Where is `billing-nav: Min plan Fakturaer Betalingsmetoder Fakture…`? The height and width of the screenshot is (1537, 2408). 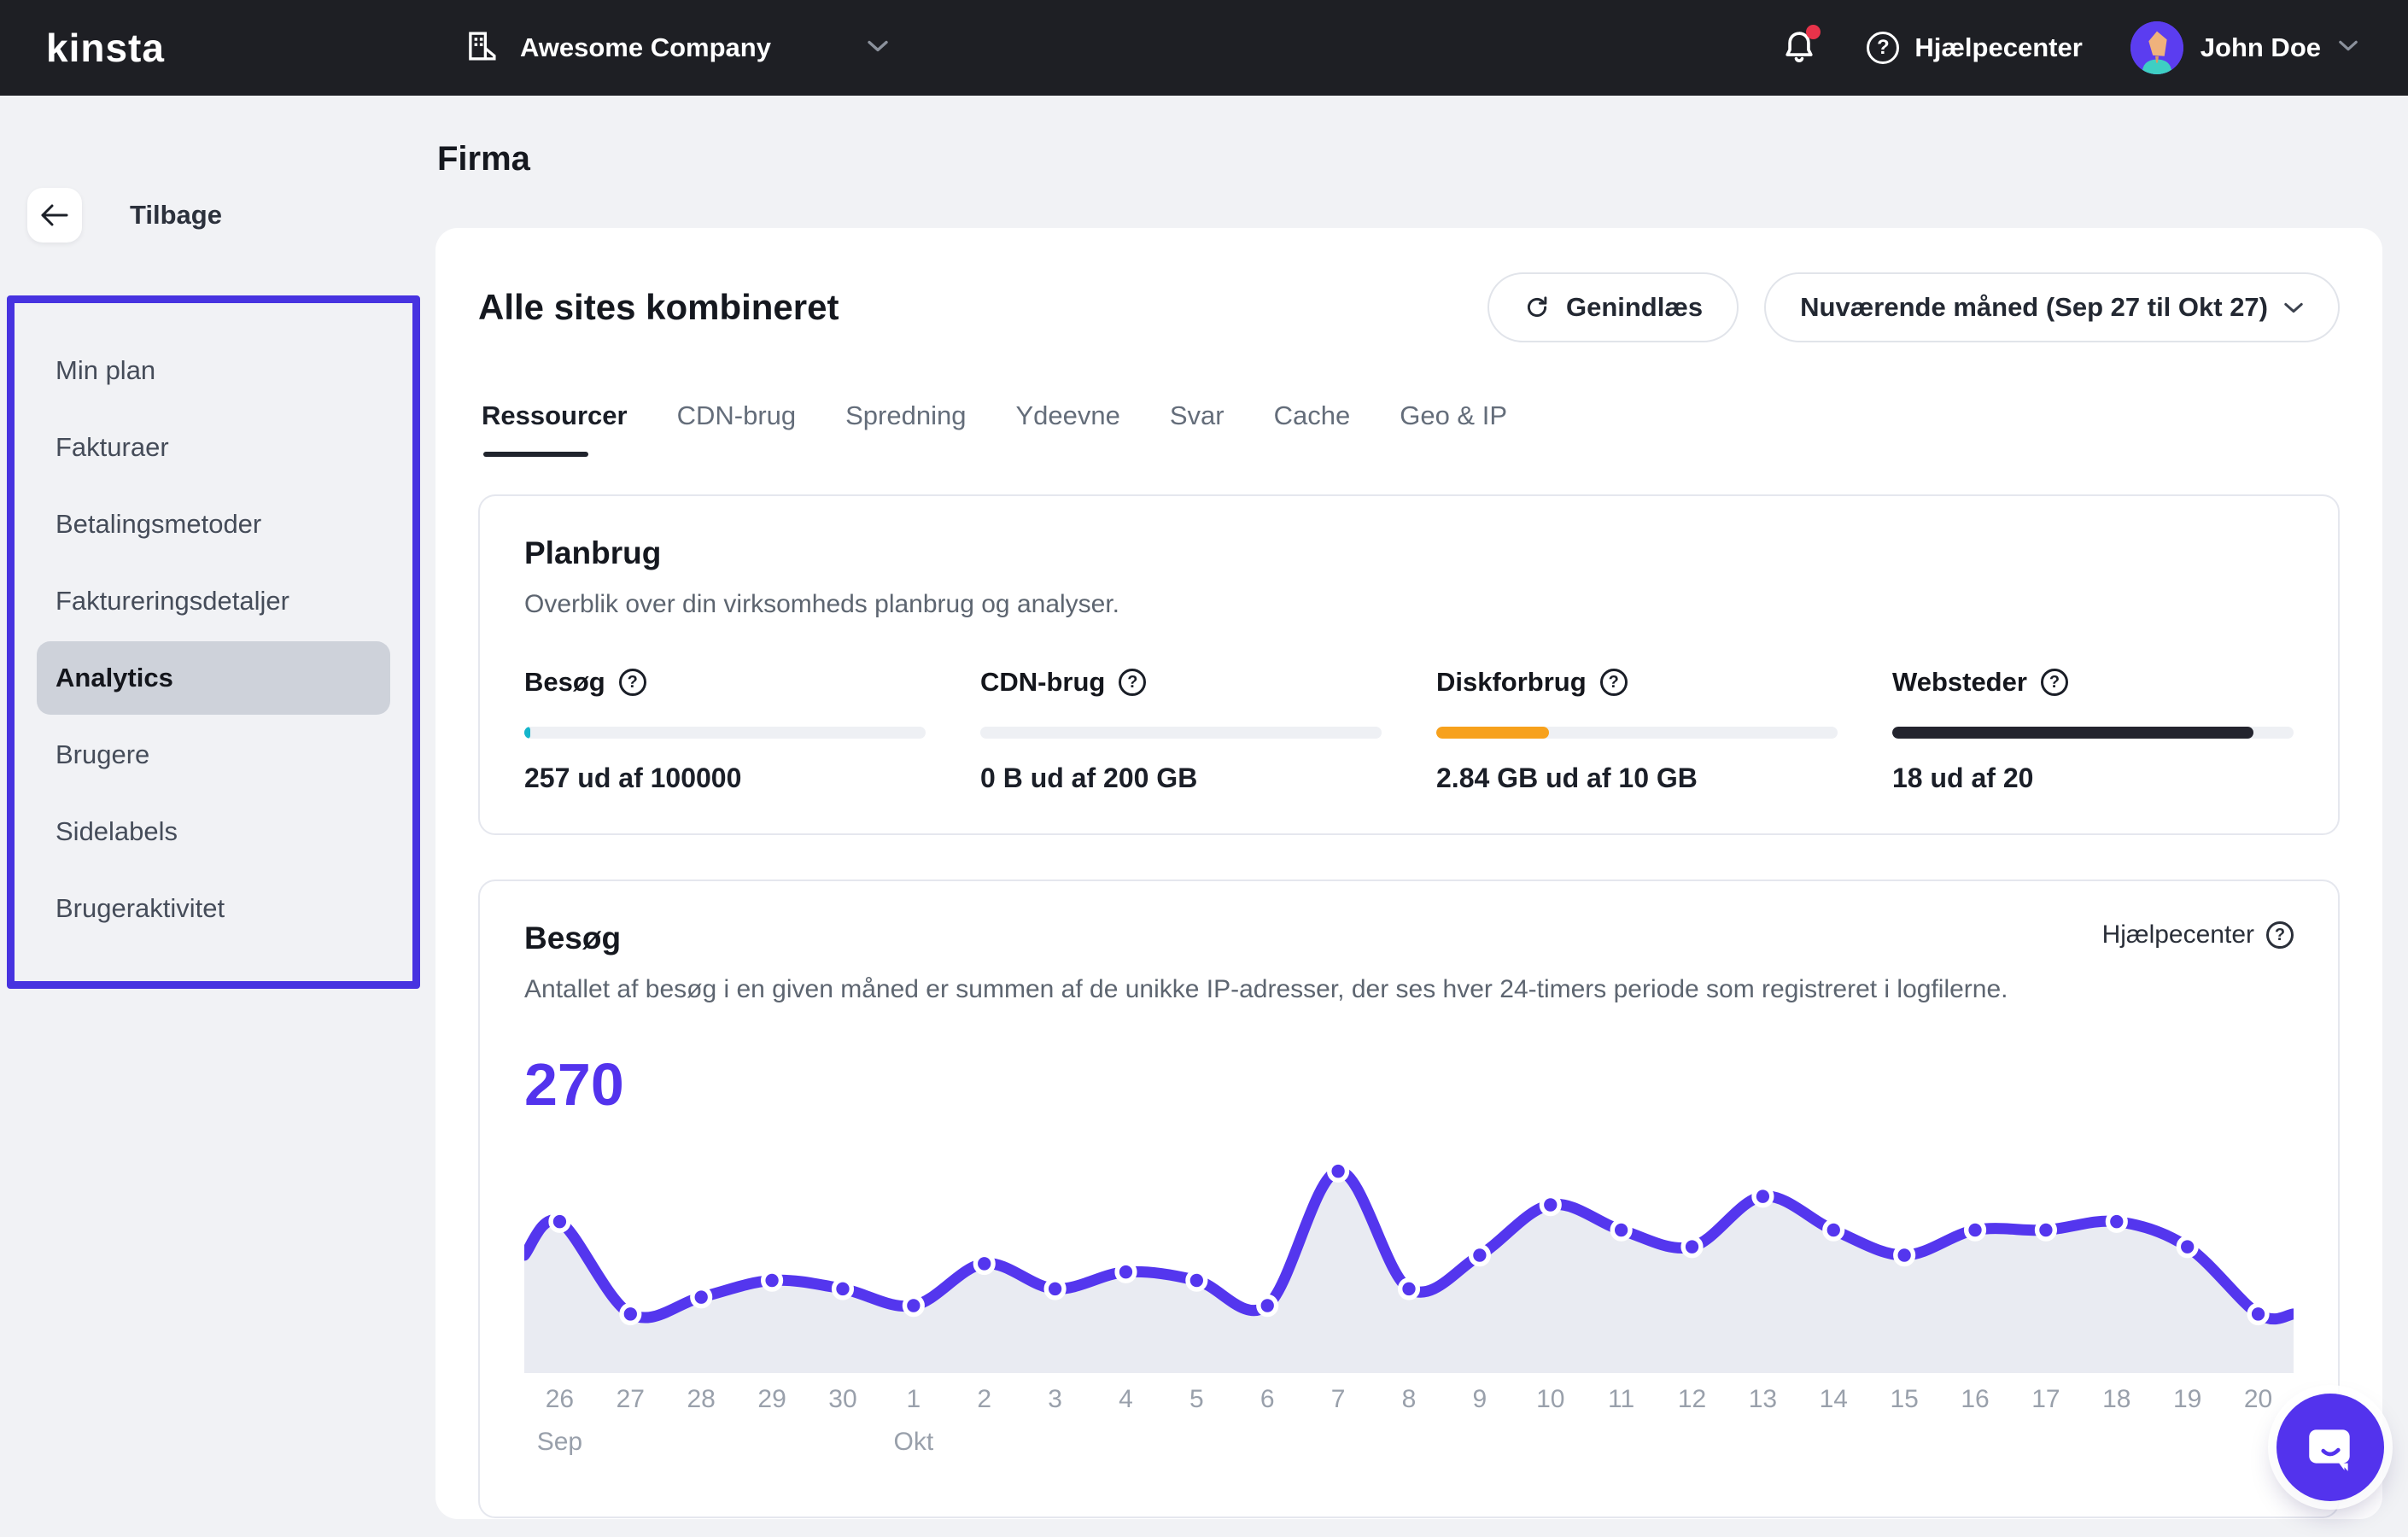
billing-nav: Min plan Fakturaer Betalingsmetoder Fakture… is located at coordinates (213, 642).